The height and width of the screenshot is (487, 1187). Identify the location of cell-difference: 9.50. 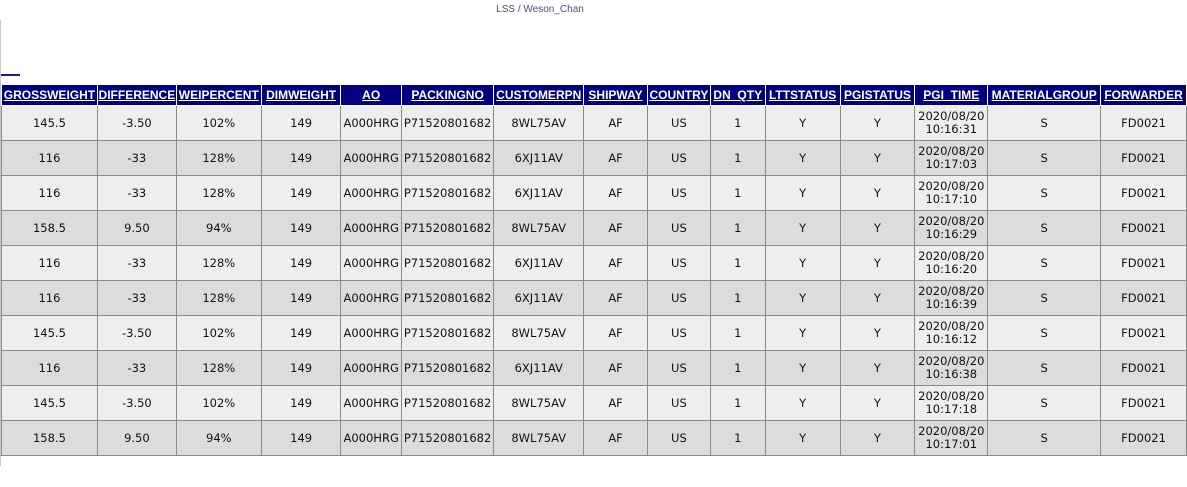
(136, 438).